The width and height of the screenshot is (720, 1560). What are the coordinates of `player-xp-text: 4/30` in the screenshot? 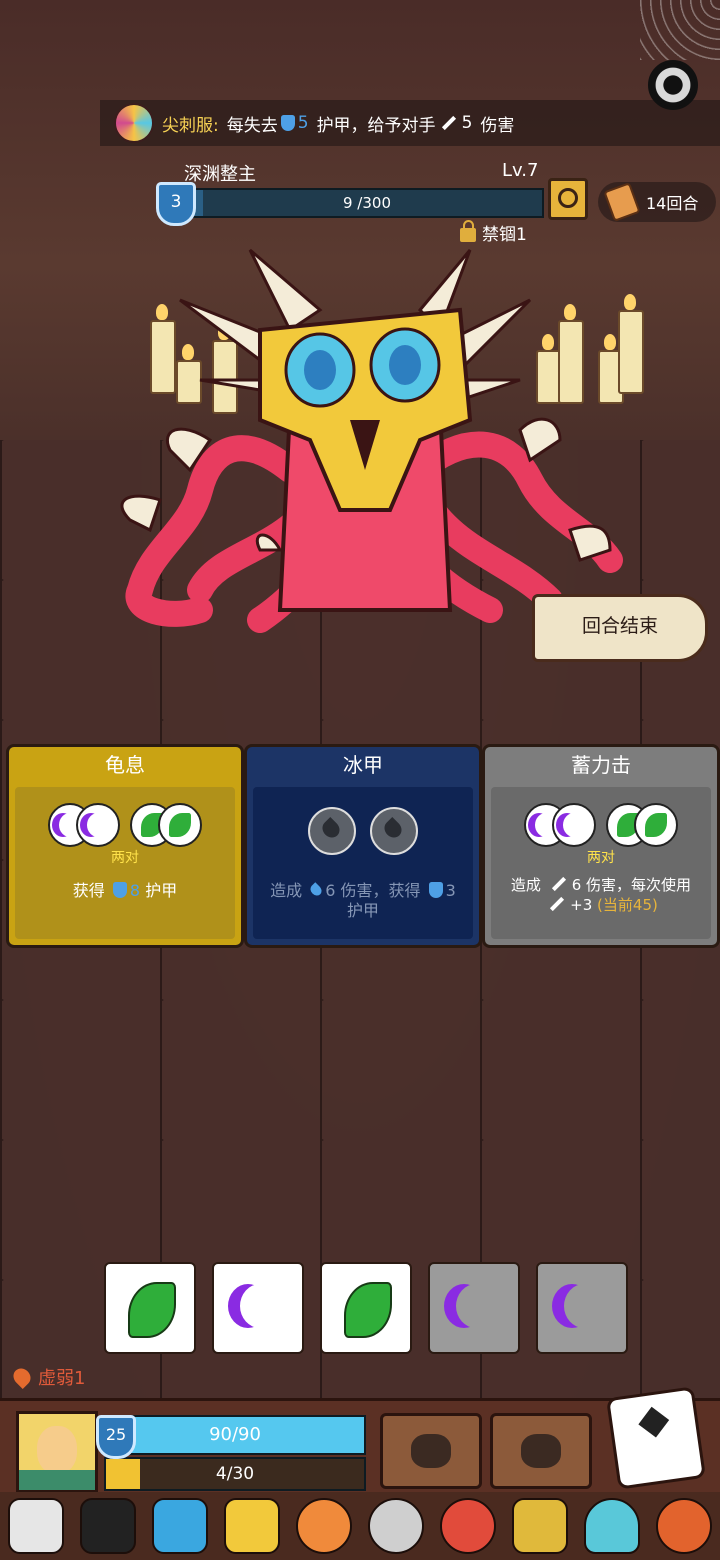 It's located at (235, 1474).